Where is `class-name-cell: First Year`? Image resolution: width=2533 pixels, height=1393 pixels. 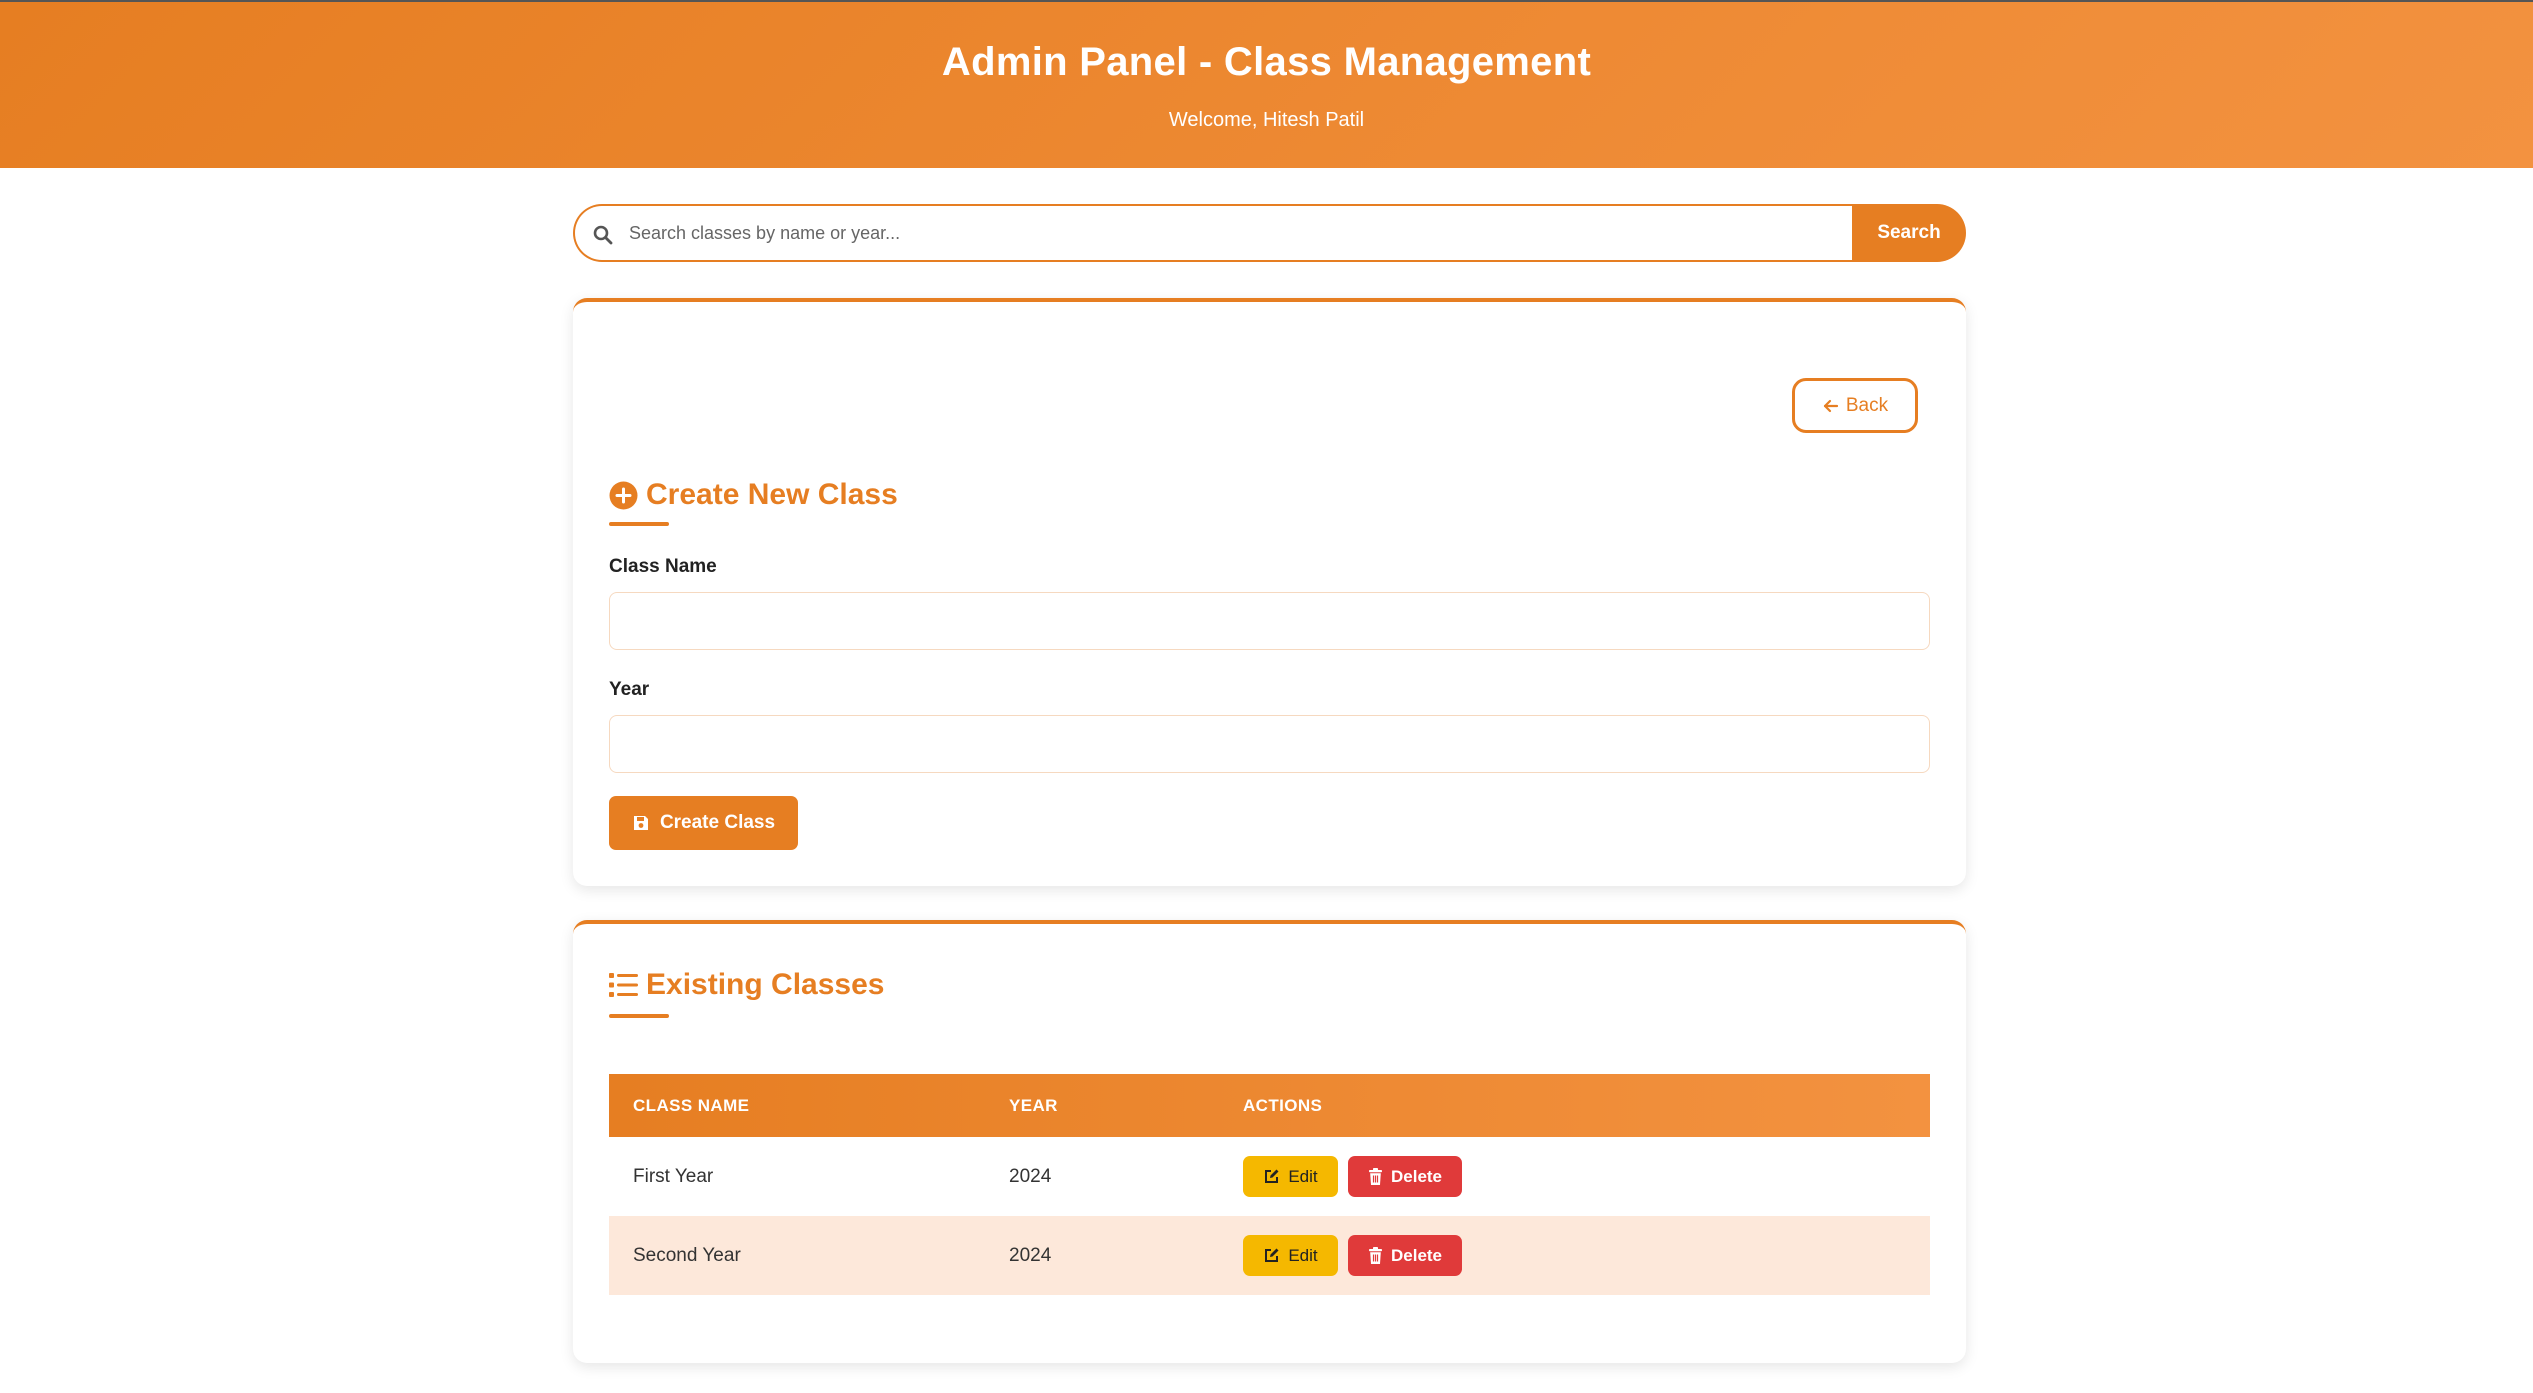 class-name-cell: First Year is located at coordinates (673, 1176).